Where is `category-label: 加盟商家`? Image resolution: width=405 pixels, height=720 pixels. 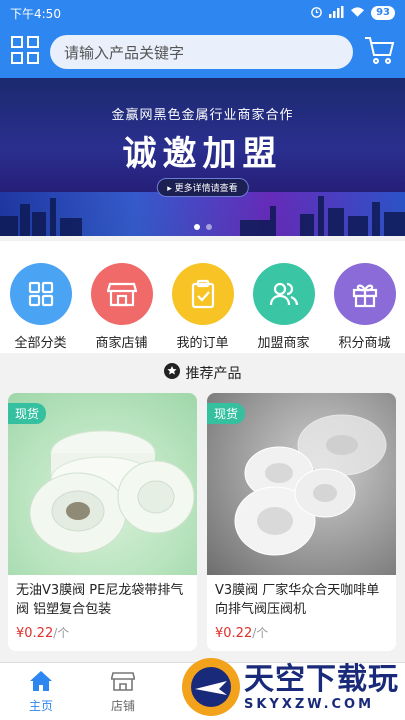 category-label: 加盟商家 is located at coordinates (283, 343).